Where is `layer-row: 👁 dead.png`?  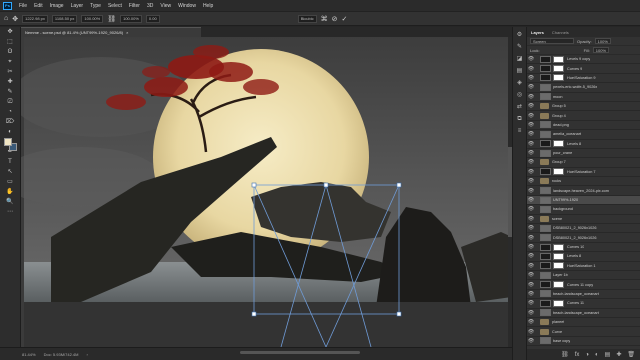 layer-row: 👁 dead.png is located at coordinates (583, 126).